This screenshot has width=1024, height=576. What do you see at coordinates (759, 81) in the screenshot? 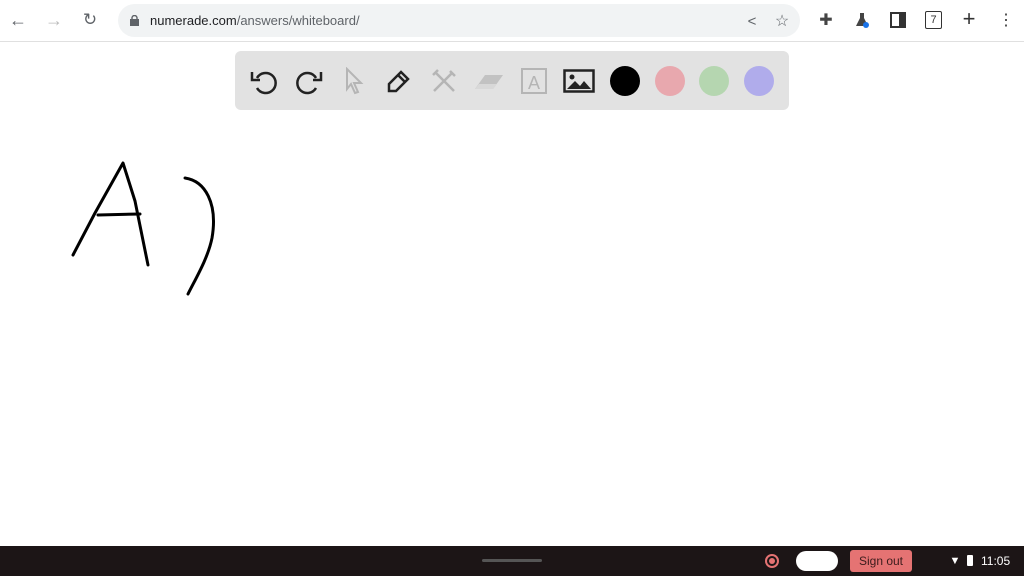
I see `color-purple` at bounding box center [759, 81].